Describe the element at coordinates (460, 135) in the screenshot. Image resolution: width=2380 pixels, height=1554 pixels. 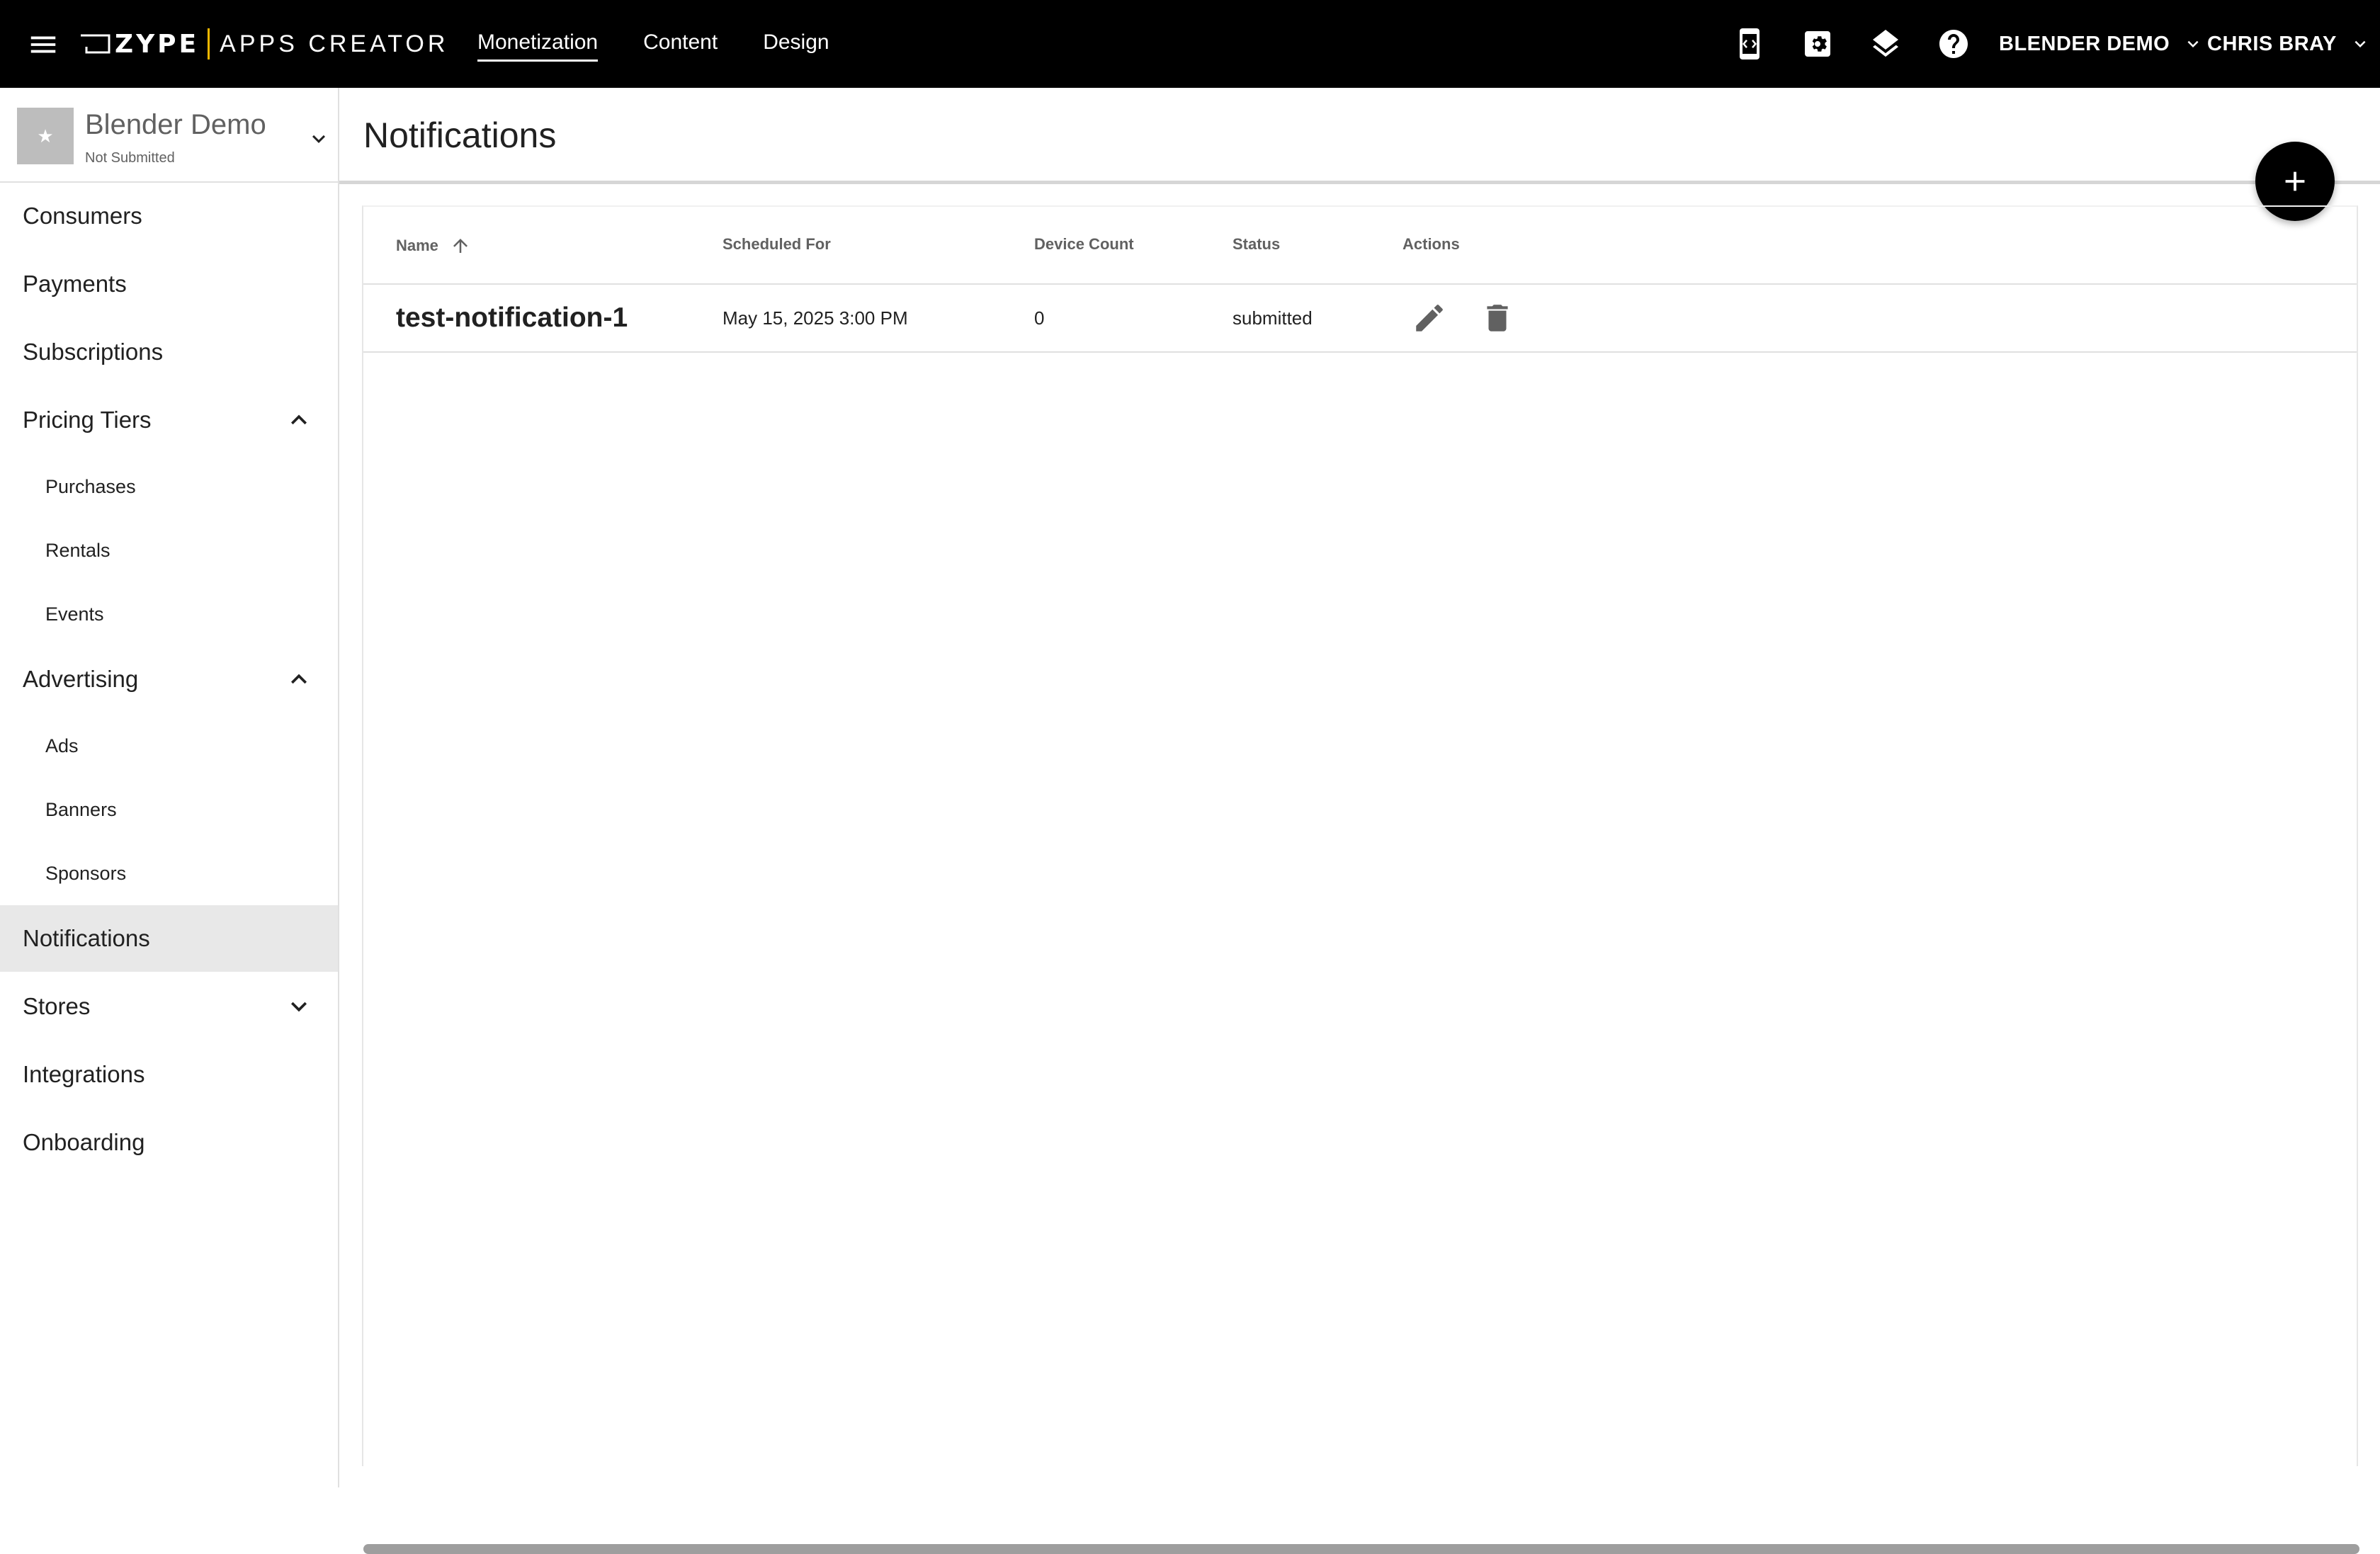
I see `page-title: Notifications` at that location.